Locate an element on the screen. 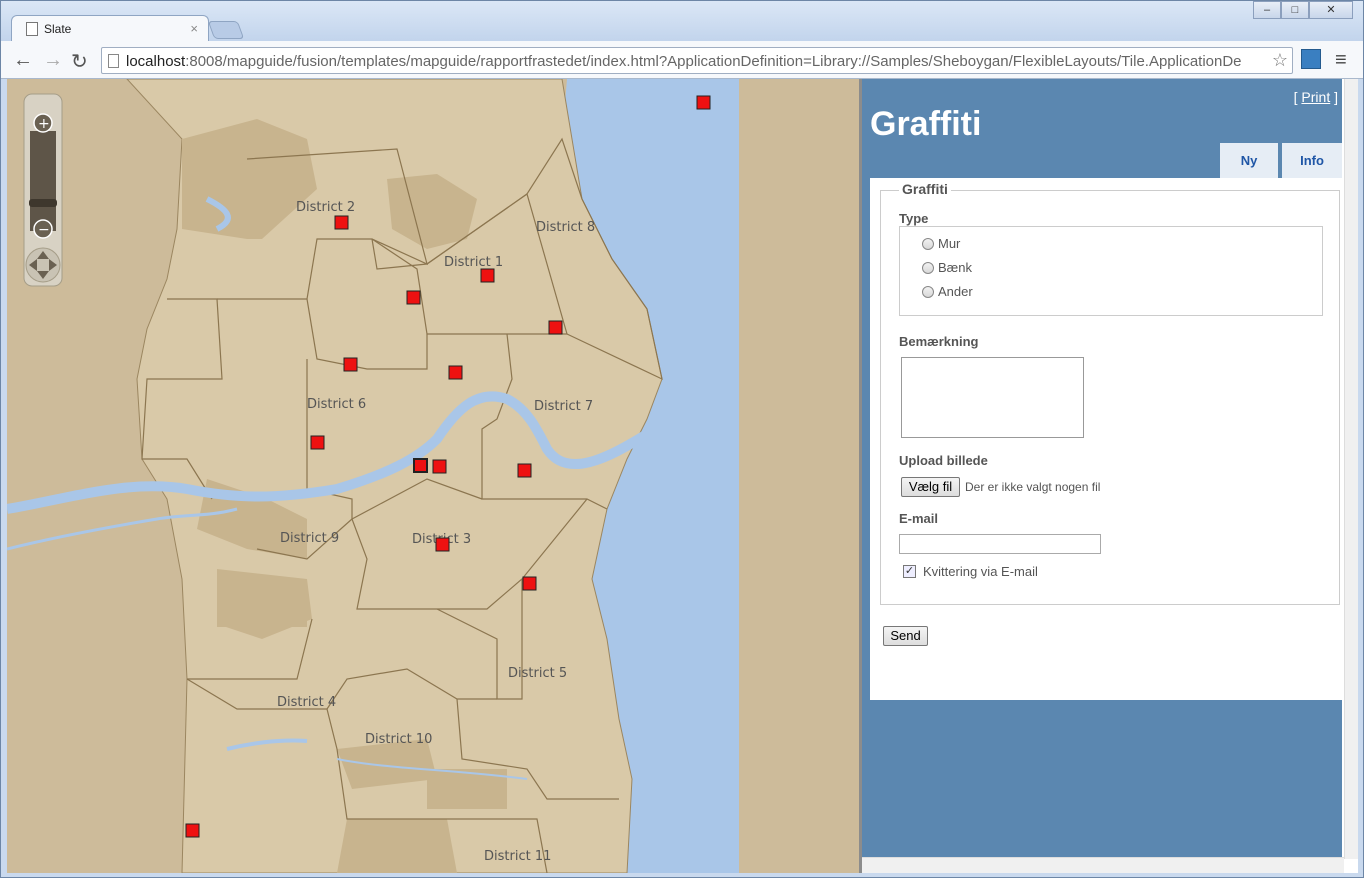 The height and width of the screenshot is (878, 1364). zoom-control: + − is located at coordinates (43, 190).